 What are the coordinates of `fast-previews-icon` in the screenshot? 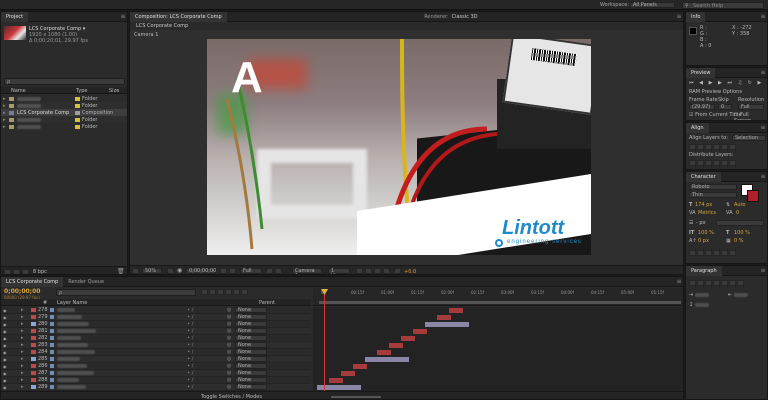 It's located at (368, 271).